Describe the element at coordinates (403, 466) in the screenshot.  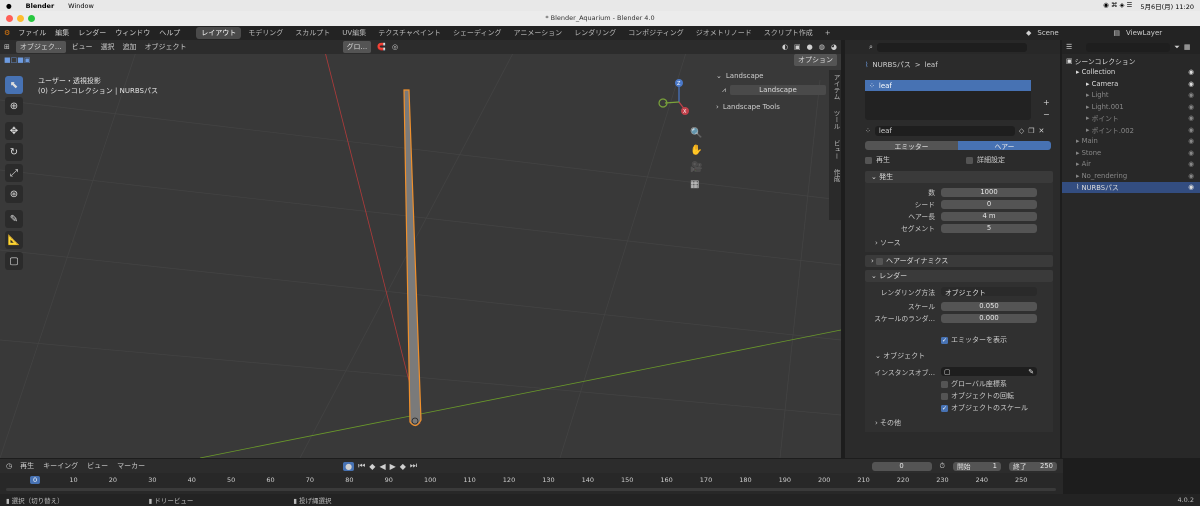
I see `next-key-icon: ◆` at that location.